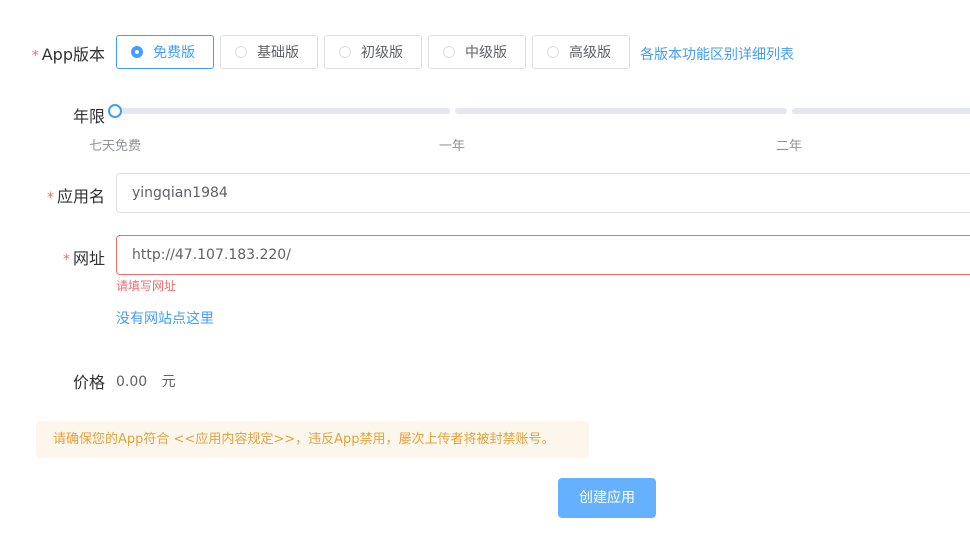 The width and height of the screenshot is (970, 536). I want to click on version-option-free: 免费版, so click(165, 52).